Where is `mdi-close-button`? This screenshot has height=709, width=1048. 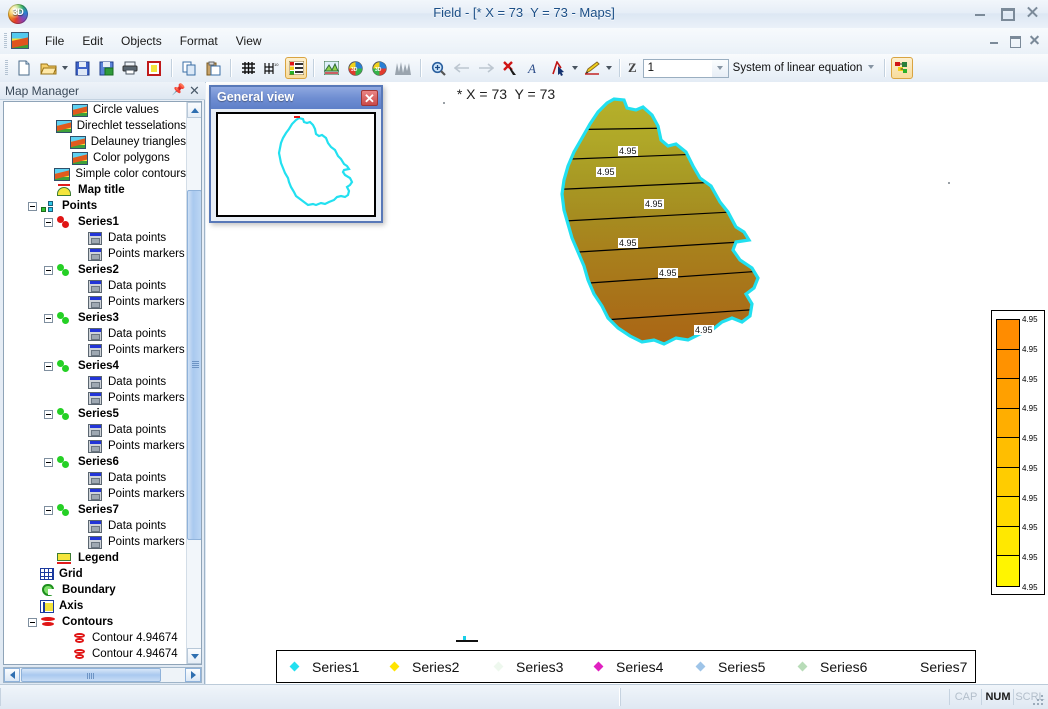
mdi-close-button is located at coordinates (1034, 40).